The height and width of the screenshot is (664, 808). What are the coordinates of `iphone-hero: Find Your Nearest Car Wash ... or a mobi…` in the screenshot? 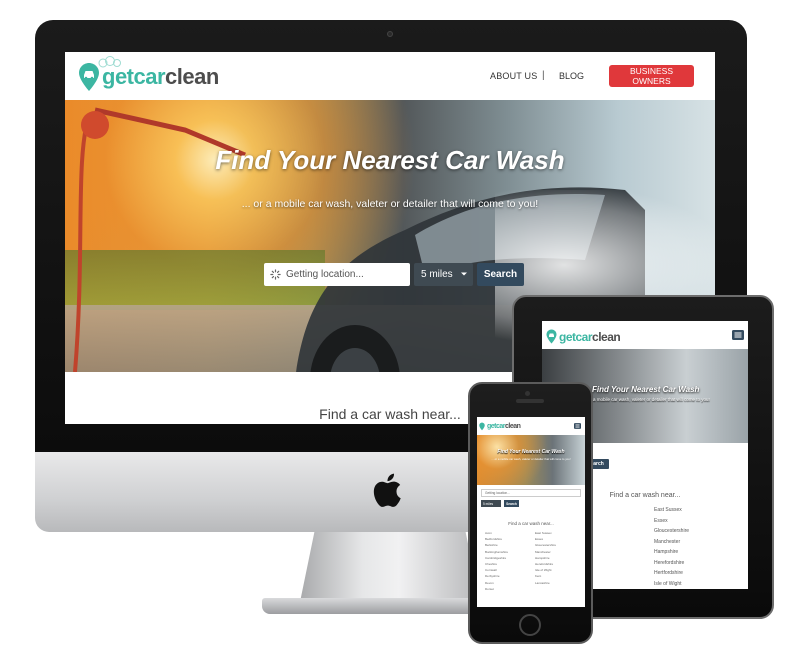 It's located at (531, 460).